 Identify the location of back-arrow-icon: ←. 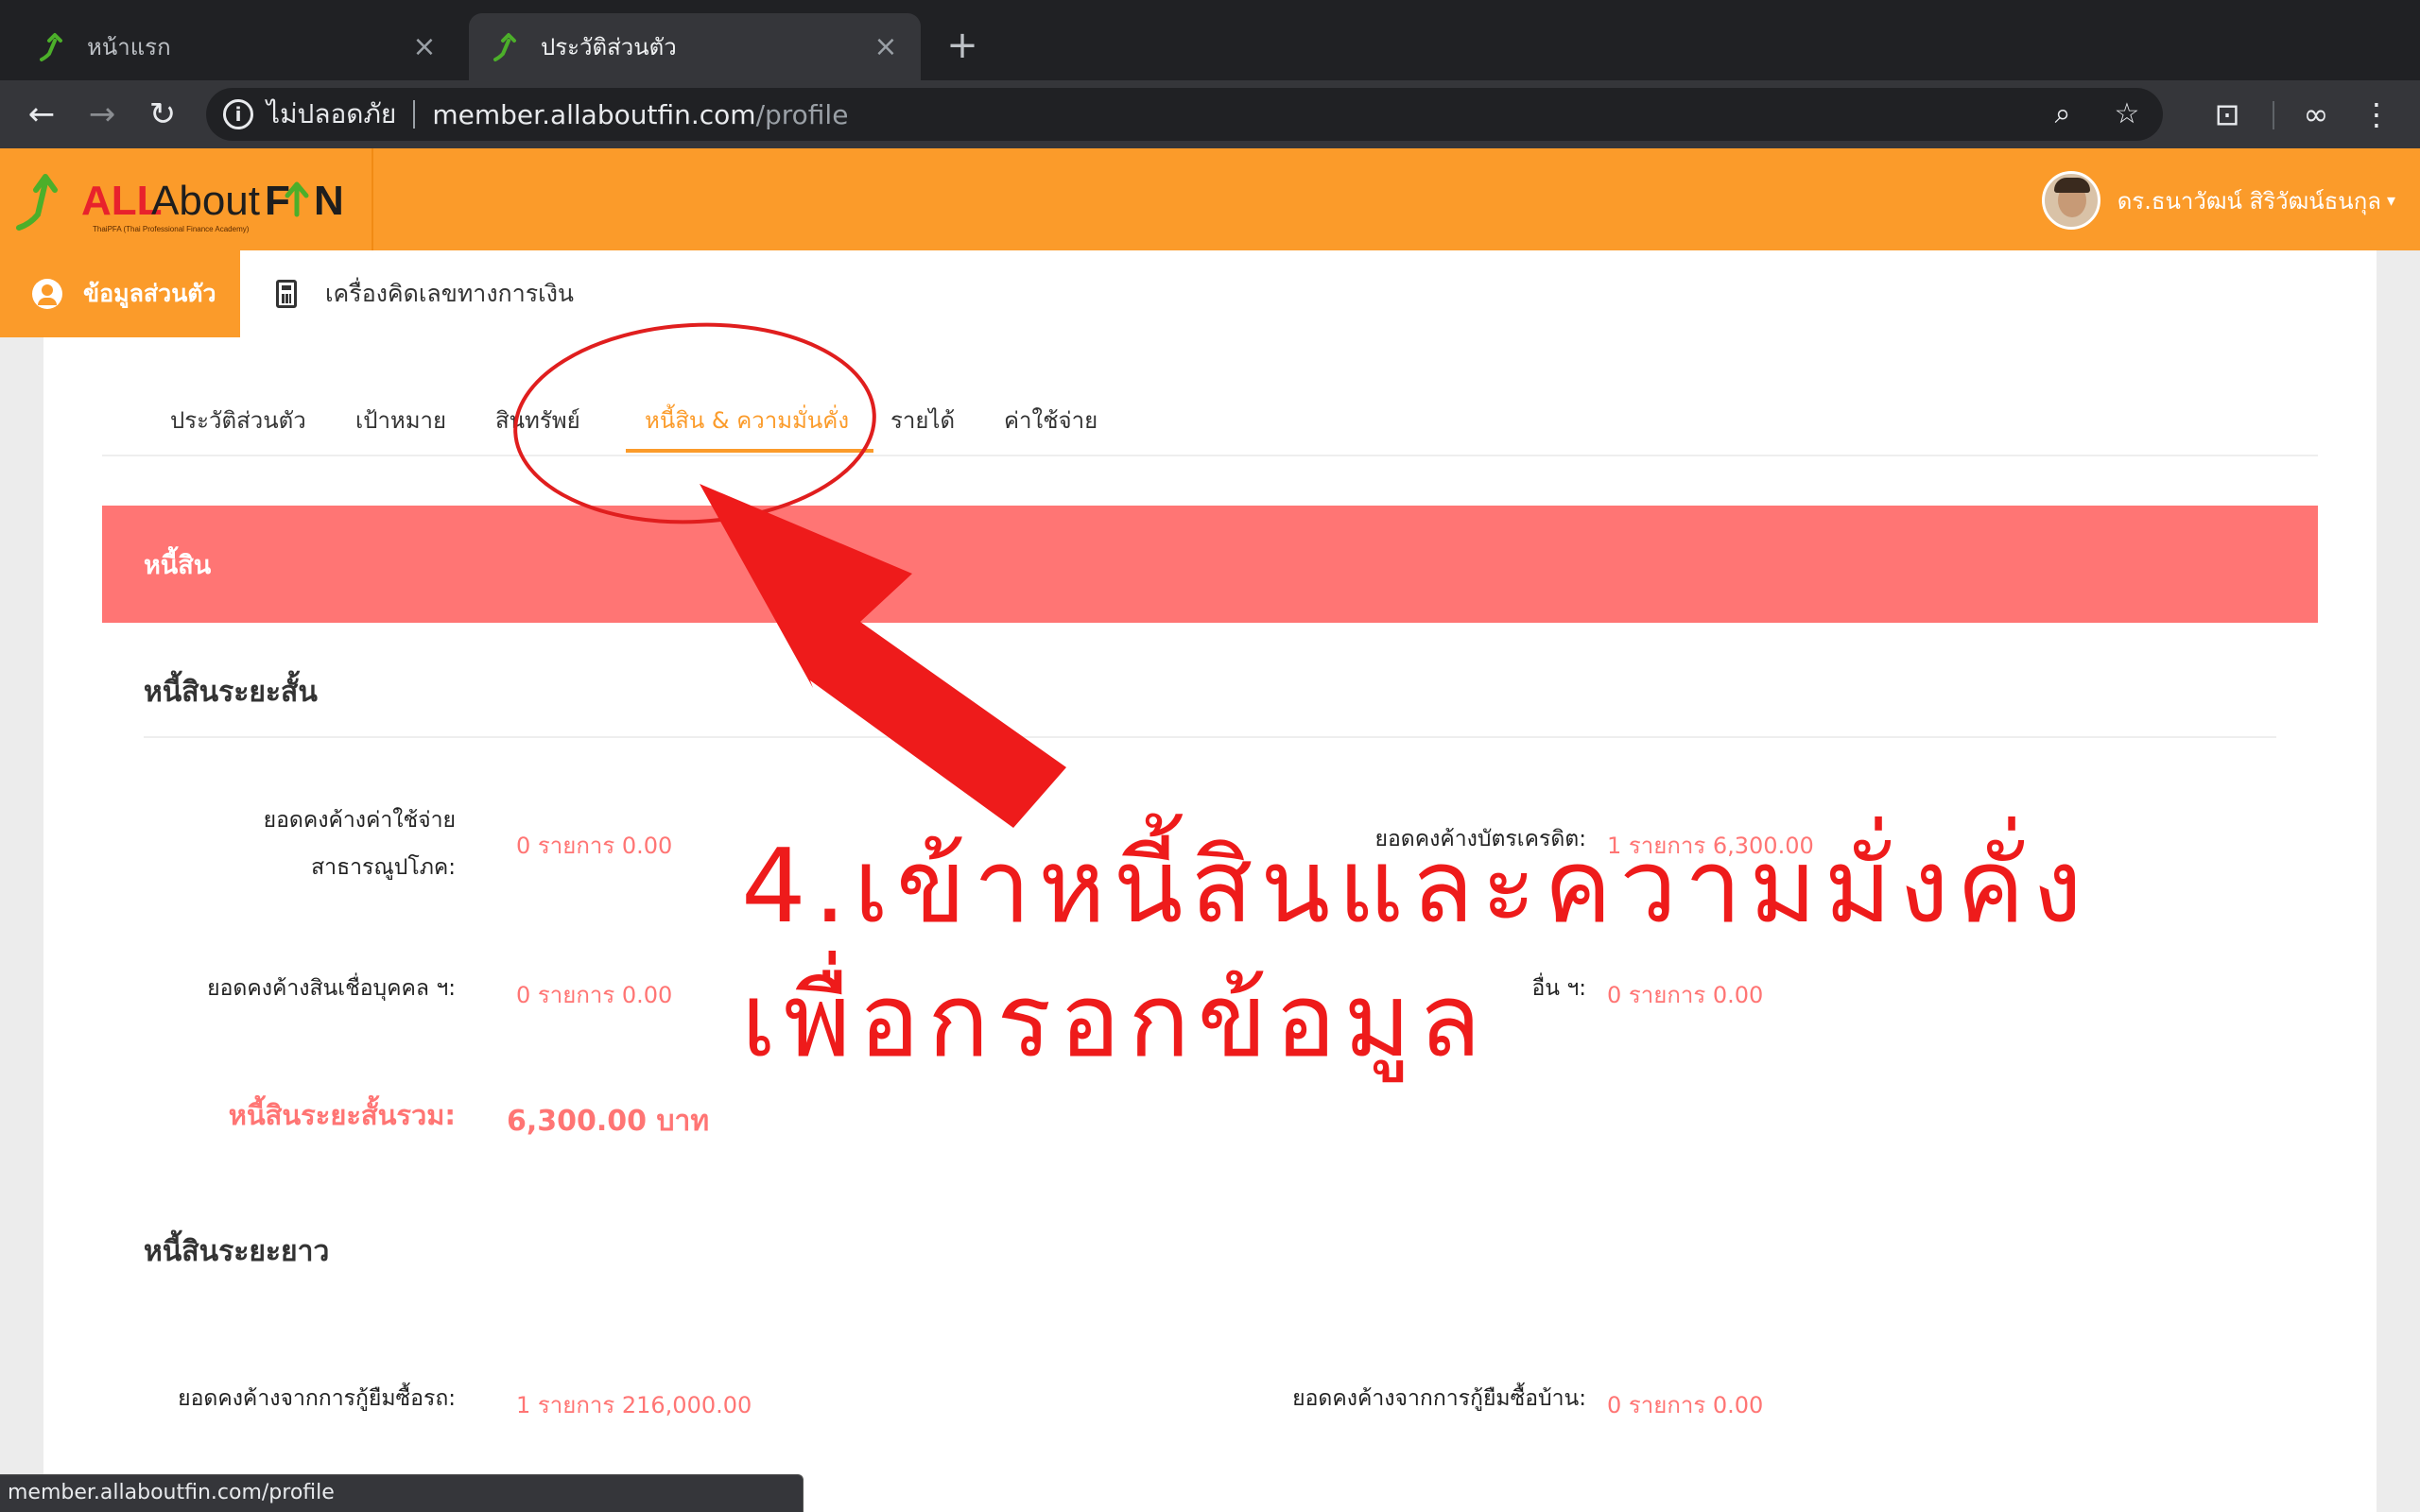
(41, 114).